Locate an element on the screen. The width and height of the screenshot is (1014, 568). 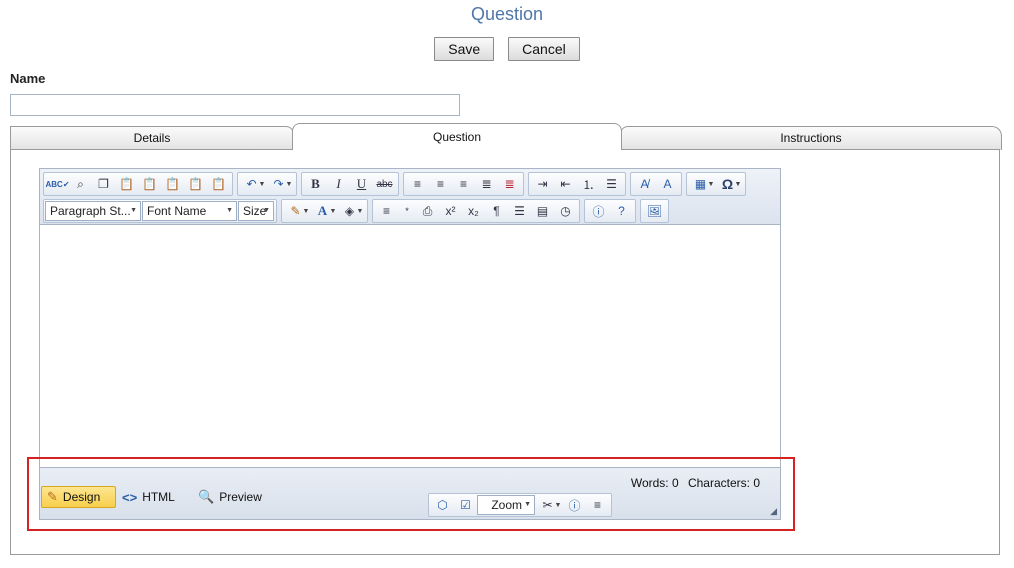
spellcheck-icon: ABC✔ is located at coordinates (57, 184).